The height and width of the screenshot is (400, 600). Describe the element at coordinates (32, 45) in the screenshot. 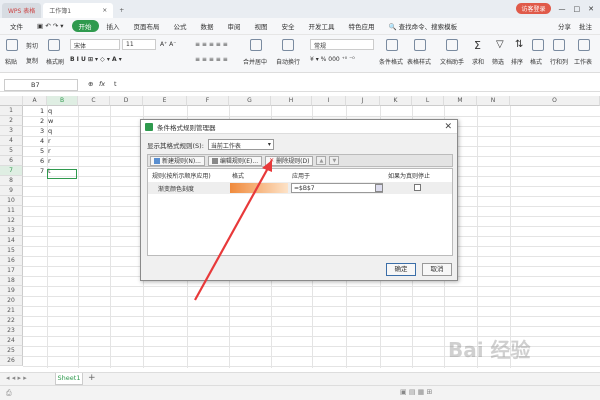

I see `cut-button: 剪切` at that location.